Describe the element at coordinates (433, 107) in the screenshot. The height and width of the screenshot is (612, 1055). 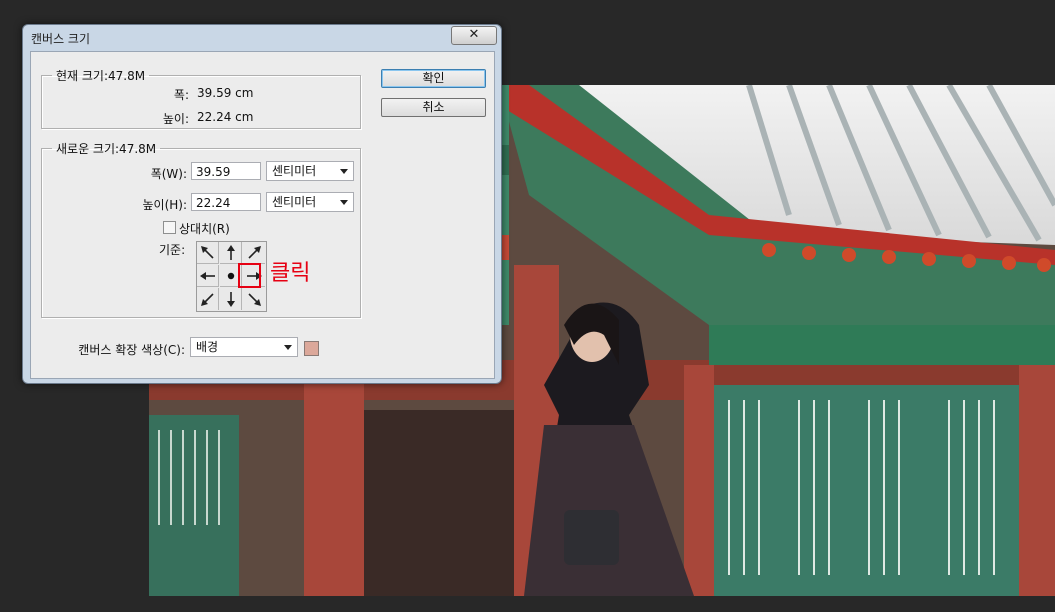
I see `cancel-button: 취소` at that location.